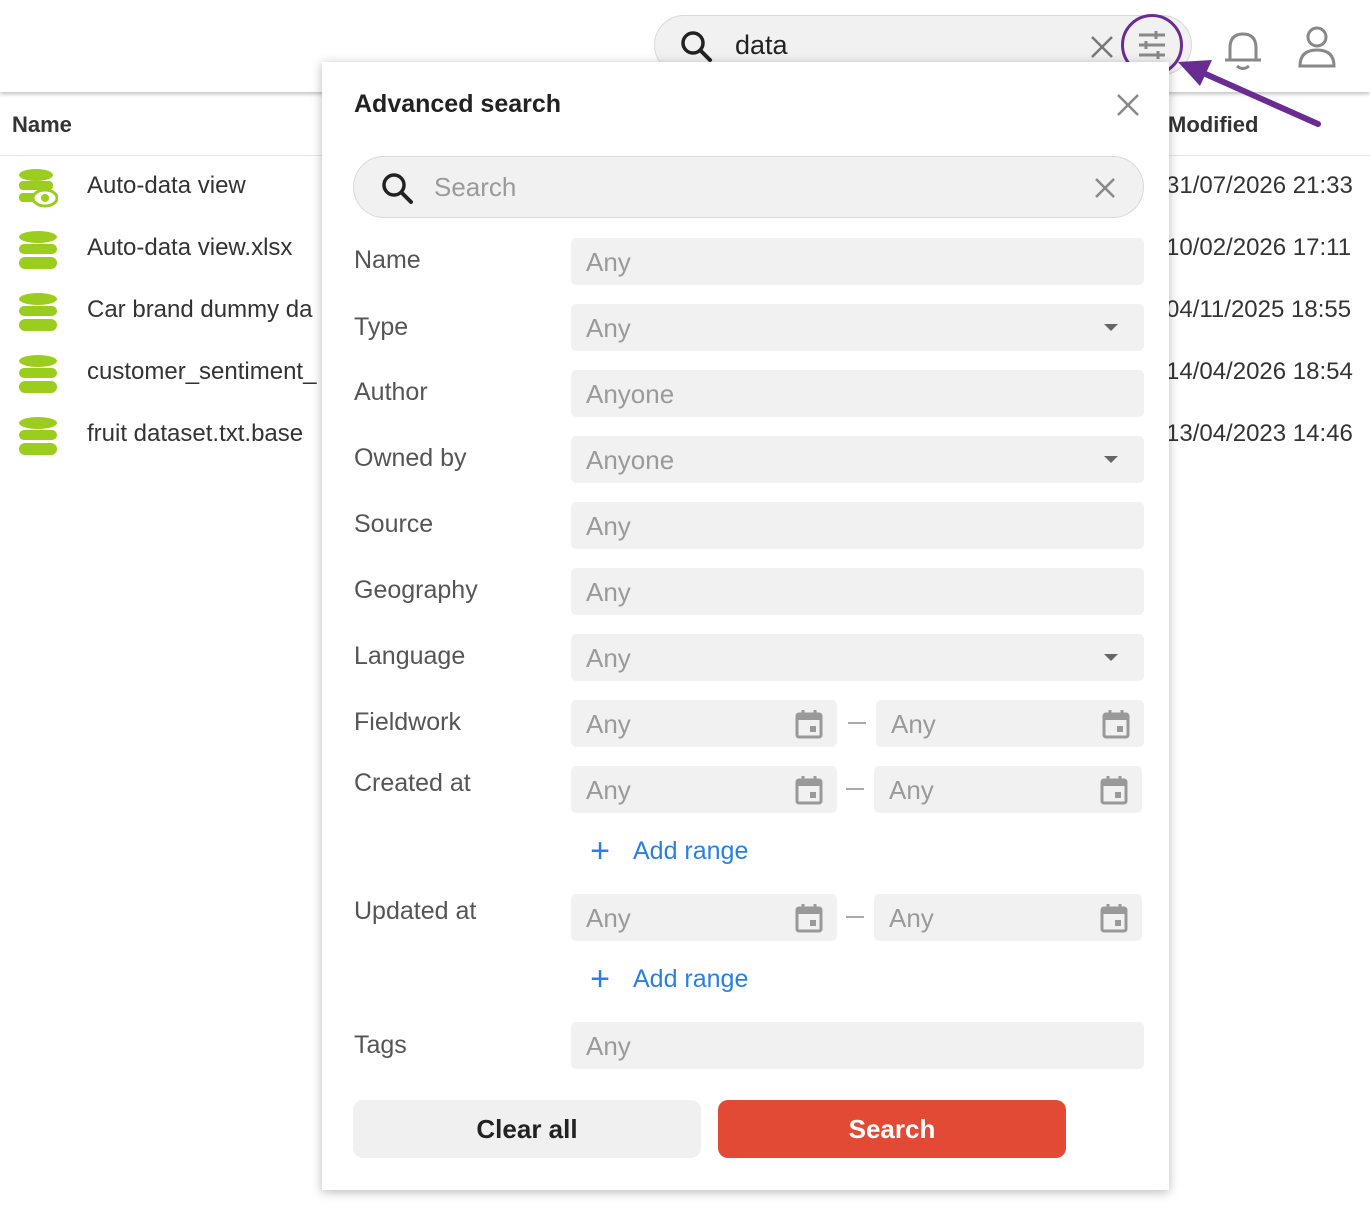  I want to click on file-name: fruit dataset.txt.base, so click(195, 433).